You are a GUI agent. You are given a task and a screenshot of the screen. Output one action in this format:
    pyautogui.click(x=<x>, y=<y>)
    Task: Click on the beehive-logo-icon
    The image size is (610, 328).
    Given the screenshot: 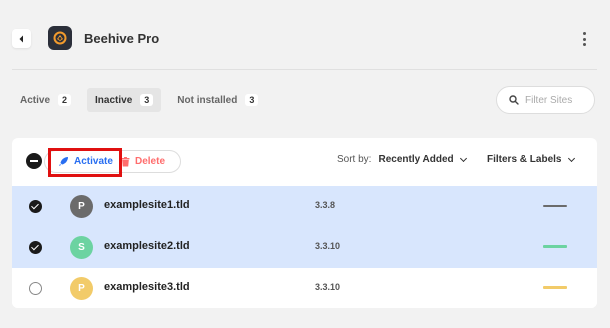 What is the action you would take?
    pyautogui.click(x=60, y=38)
    